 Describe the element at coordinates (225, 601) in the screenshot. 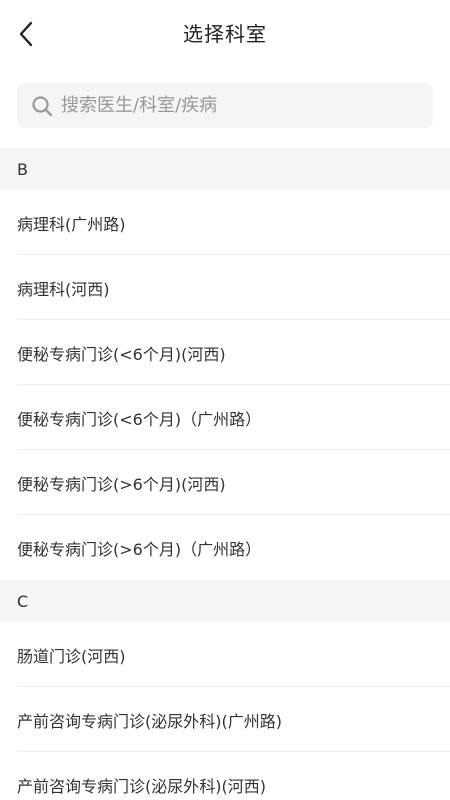

I see `section-header: C` at that location.